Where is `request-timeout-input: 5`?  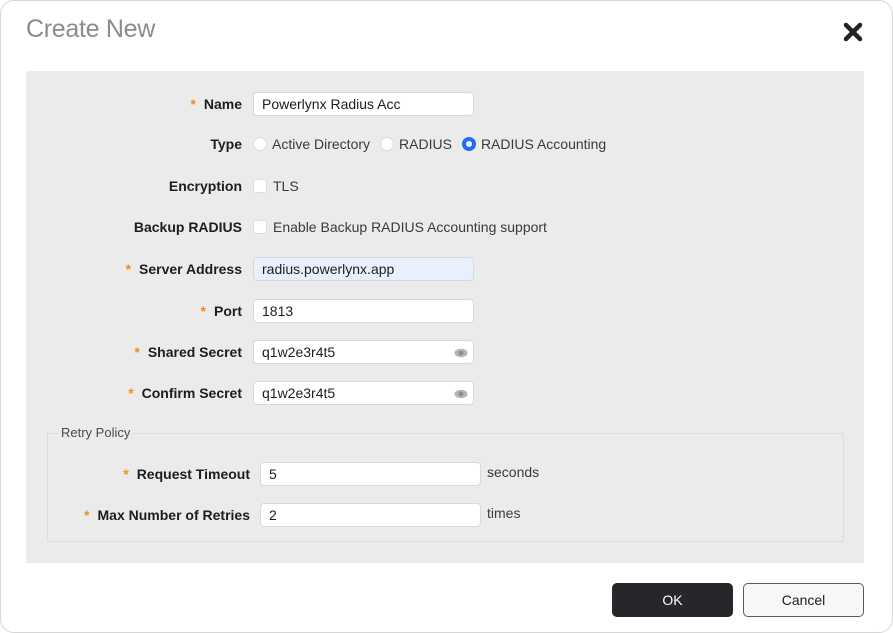 request-timeout-input: 5 is located at coordinates (370, 474).